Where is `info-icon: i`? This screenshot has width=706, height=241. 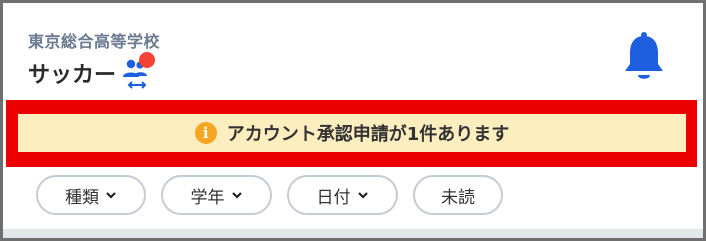
info-icon: i is located at coordinates (205, 133).